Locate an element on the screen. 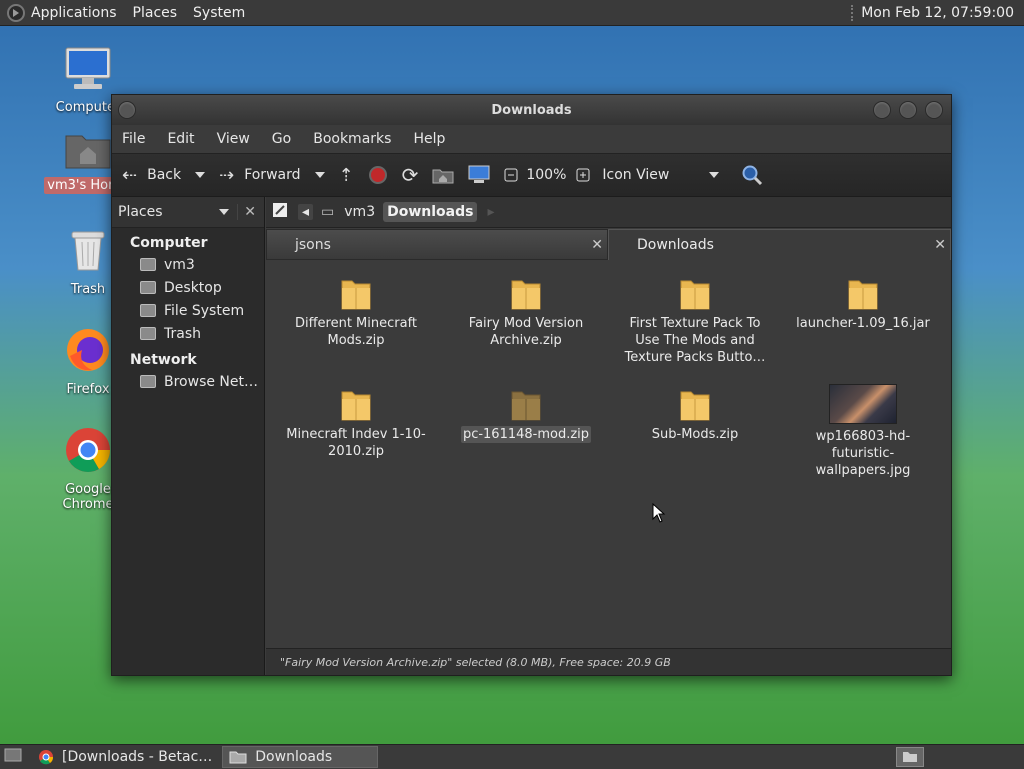  forward-arrow-icon: ⇢ is located at coordinates (227, 175).